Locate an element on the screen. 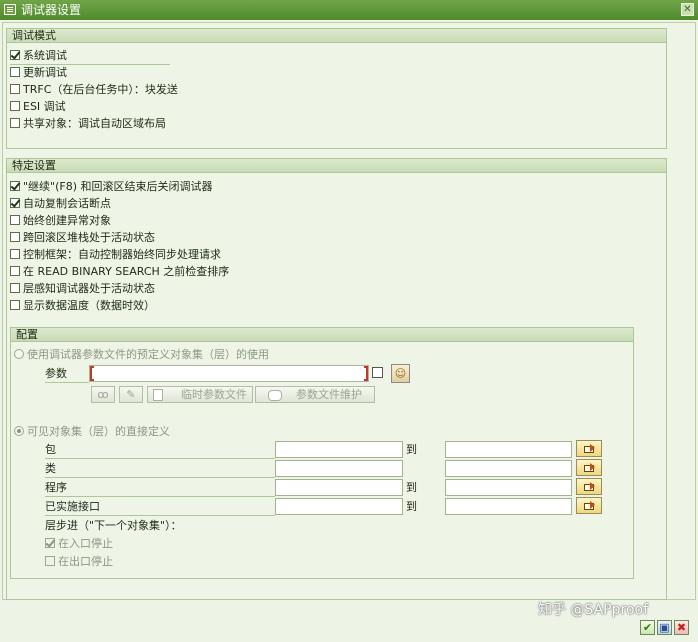  option-check-sort-binary-search: 在 READ BINARY SEARCH 之前检查排序 is located at coordinates (119, 271).